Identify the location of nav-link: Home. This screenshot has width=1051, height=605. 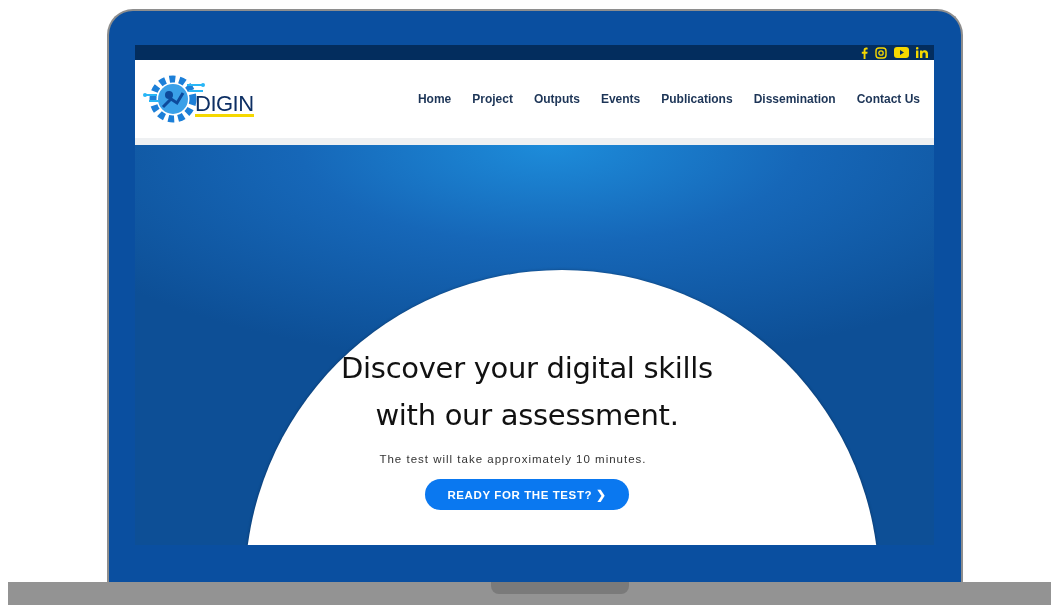
(434, 99).